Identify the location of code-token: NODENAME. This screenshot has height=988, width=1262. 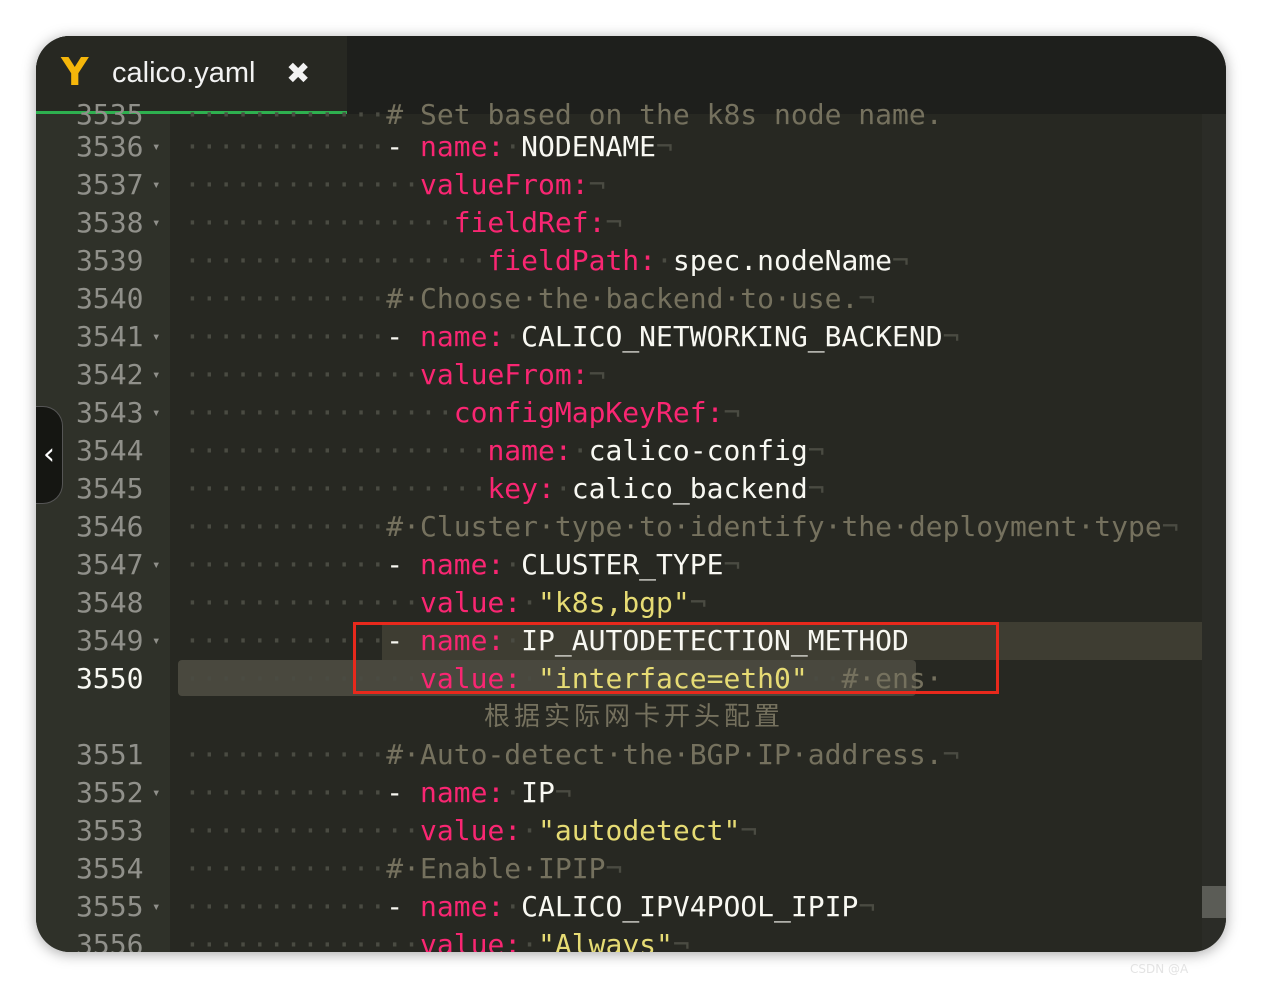
(589, 146).